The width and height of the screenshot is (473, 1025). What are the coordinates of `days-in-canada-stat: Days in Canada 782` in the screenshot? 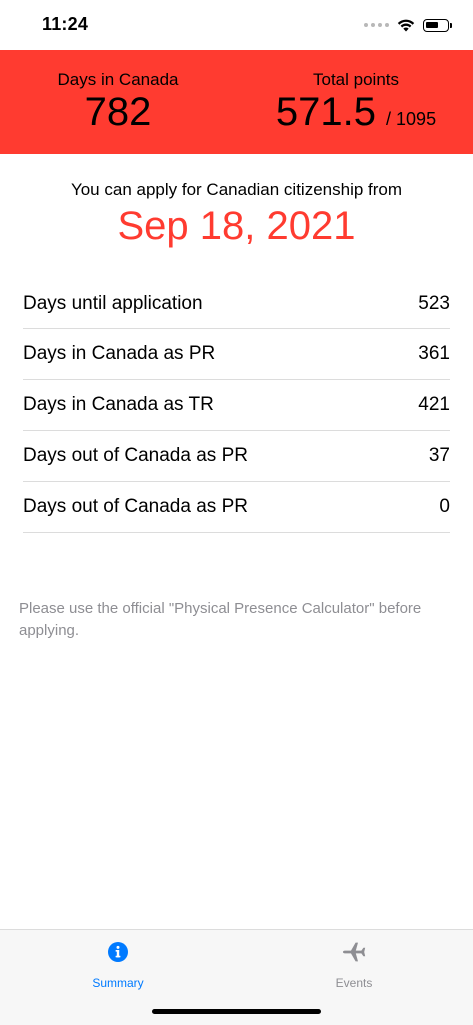 It's located at (118, 91).